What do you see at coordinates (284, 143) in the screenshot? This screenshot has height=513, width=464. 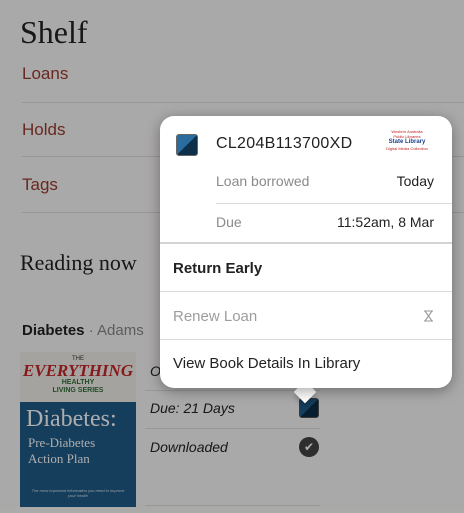 I see `loan-id: CL204B113700XD` at bounding box center [284, 143].